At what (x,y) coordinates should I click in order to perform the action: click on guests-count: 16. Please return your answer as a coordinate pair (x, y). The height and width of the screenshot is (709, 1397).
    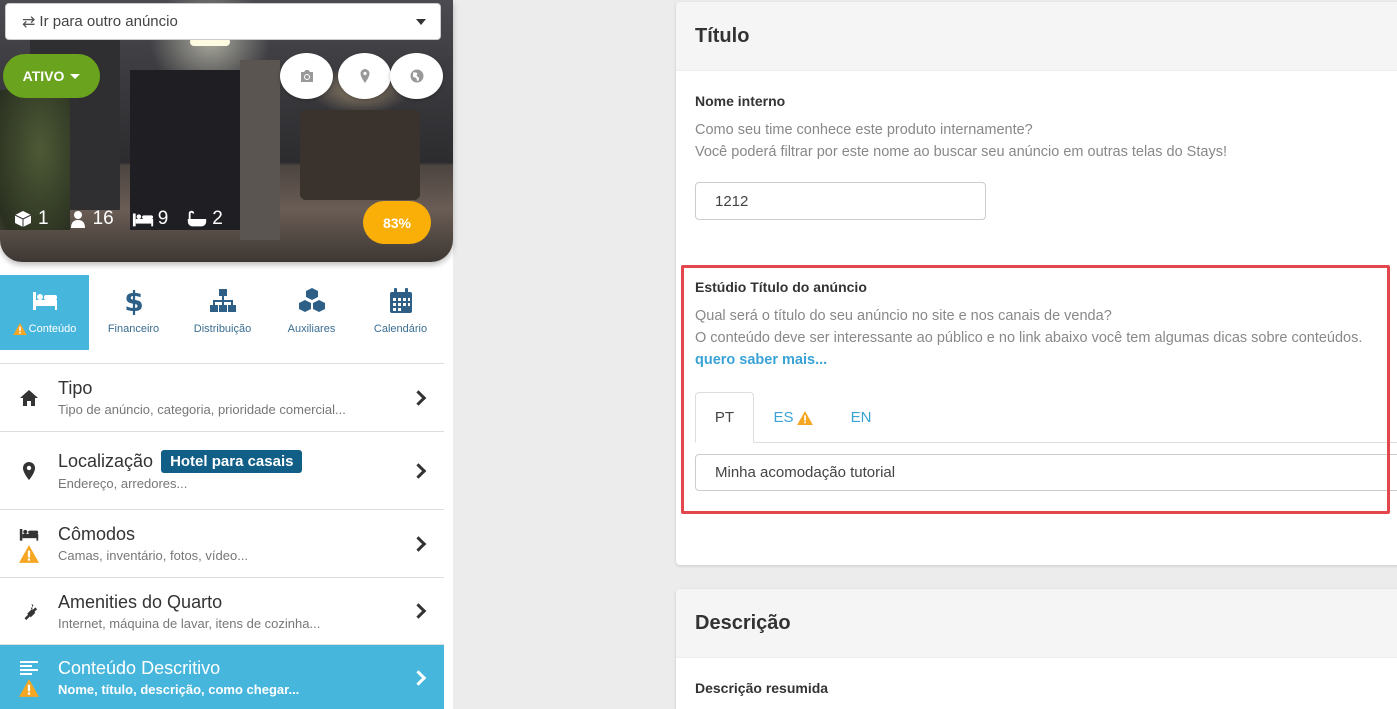
    Looking at the image, I should click on (103, 218).